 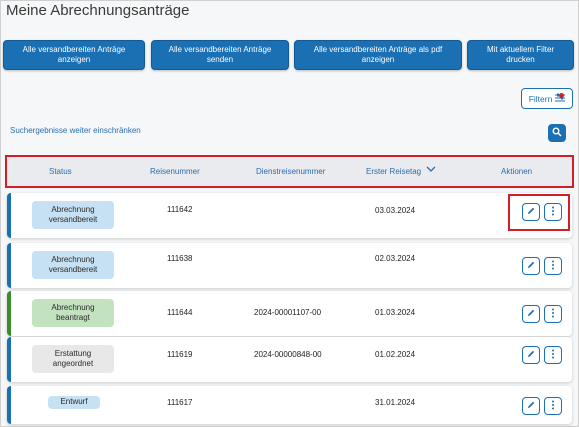 I want to click on erster-reisetag-cell: 02.03.2024, so click(x=395, y=258).